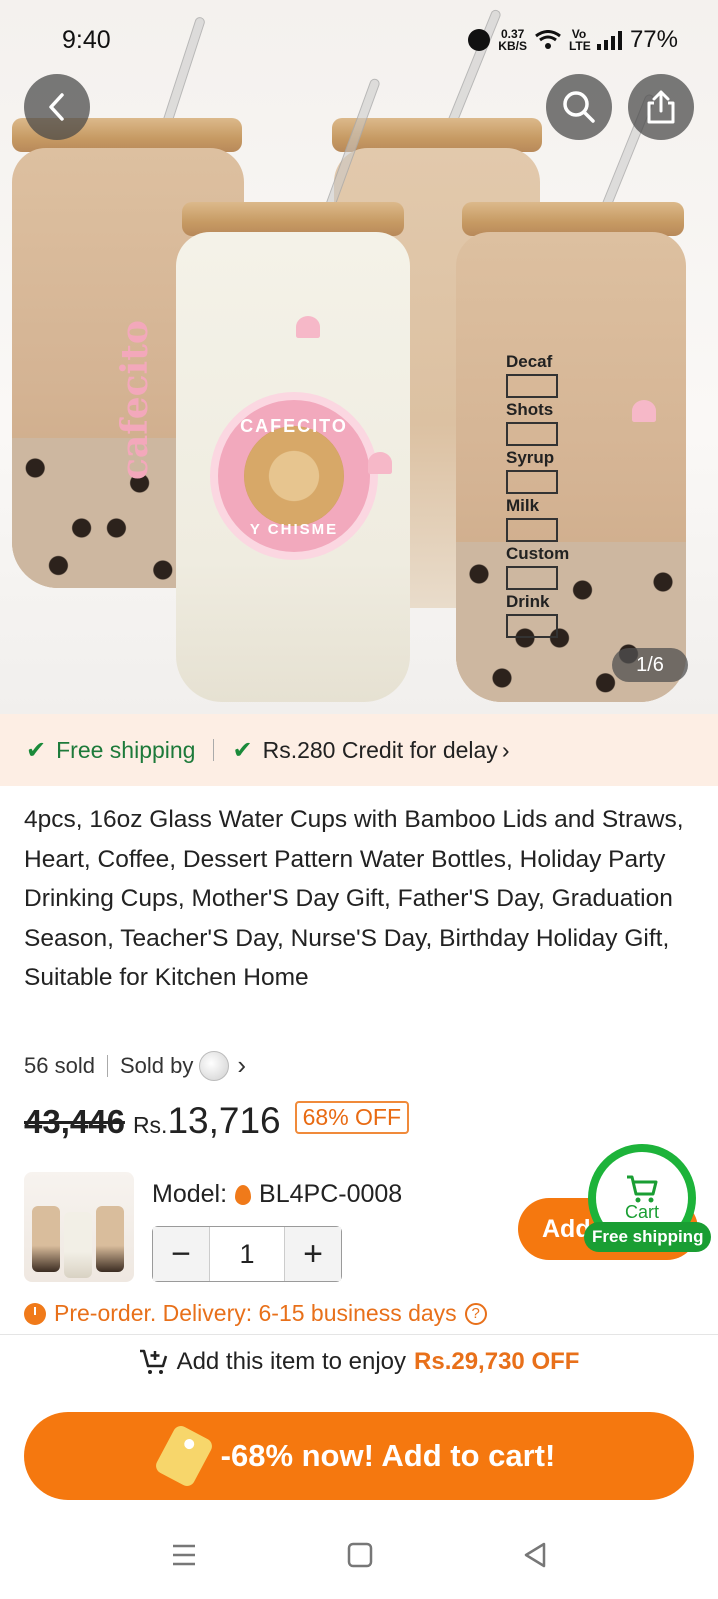 Image resolution: width=718 pixels, height=1599 pixels. Describe the element at coordinates (609, 40) in the screenshot. I see `signal-icon` at that location.